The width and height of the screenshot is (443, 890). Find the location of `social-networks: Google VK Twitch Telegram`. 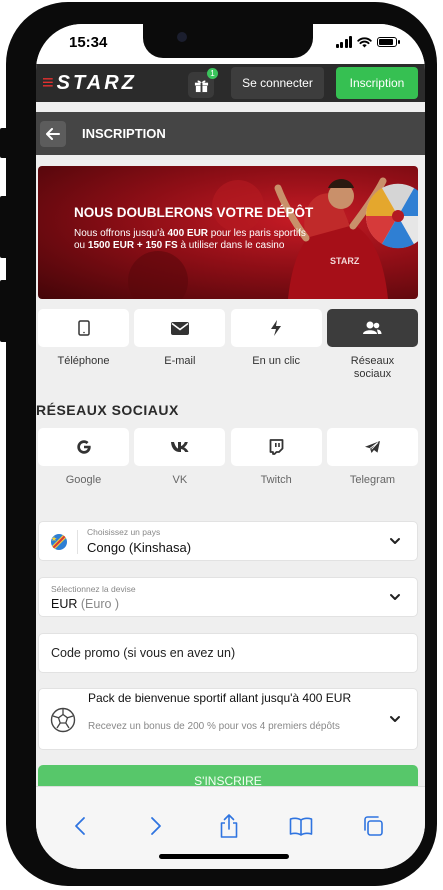

social-networks: Google VK Twitch Telegram is located at coordinates (228, 457).